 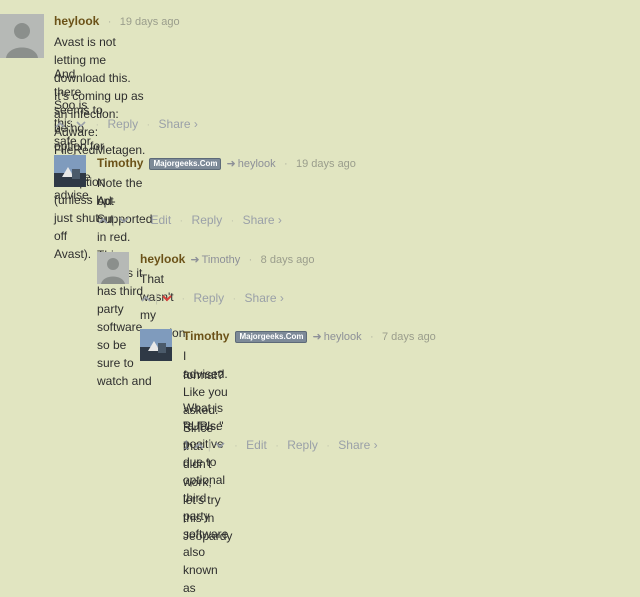 I want to click on comment-header: heylook ➜ Timothy · 8 days ago, so click(x=227, y=259).